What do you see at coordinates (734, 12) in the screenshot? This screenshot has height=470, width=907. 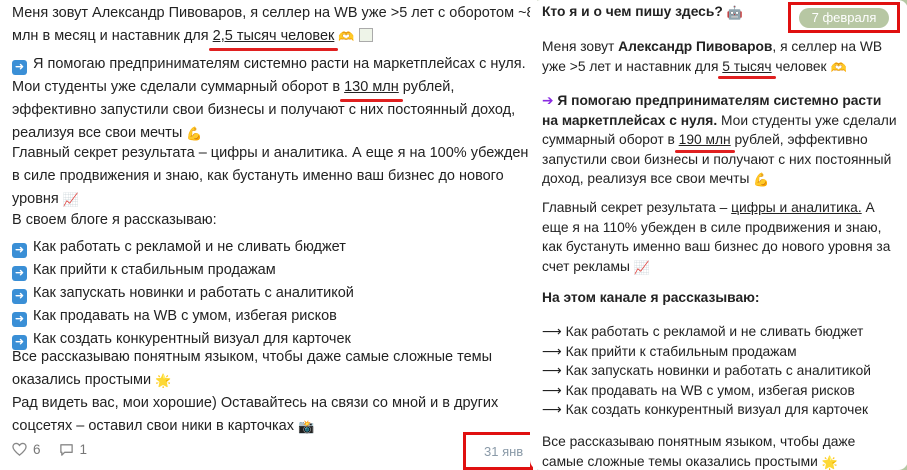 I see `robot-icon: 🤖` at bounding box center [734, 12].